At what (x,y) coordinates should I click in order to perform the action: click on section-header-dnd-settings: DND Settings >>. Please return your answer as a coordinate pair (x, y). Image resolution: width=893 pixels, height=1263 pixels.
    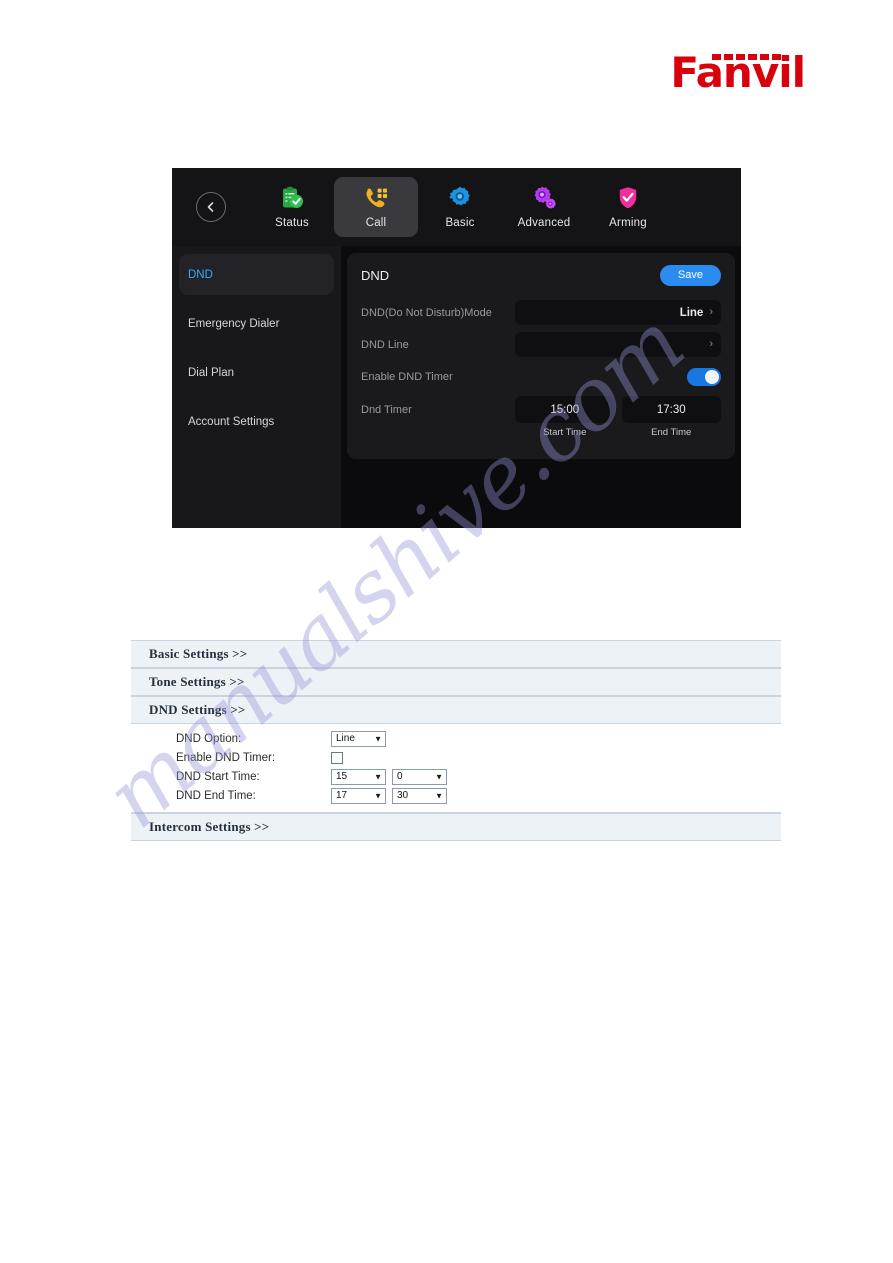
    Looking at the image, I should click on (456, 710).